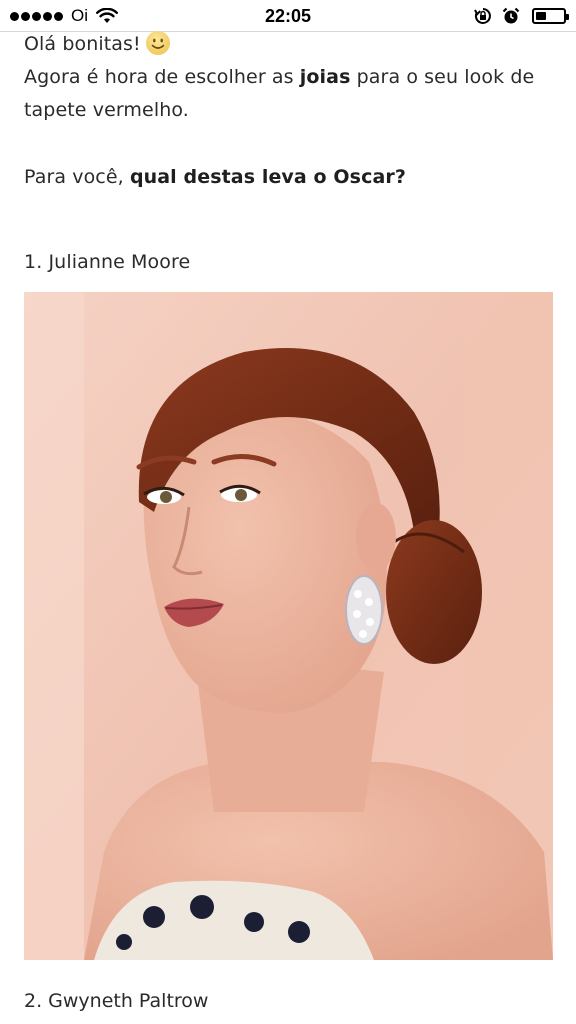 The image size is (576, 1024). What do you see at coordinates (541, 16) in the screenshot?
I see `battery-level` at bounding box center [541, 16].